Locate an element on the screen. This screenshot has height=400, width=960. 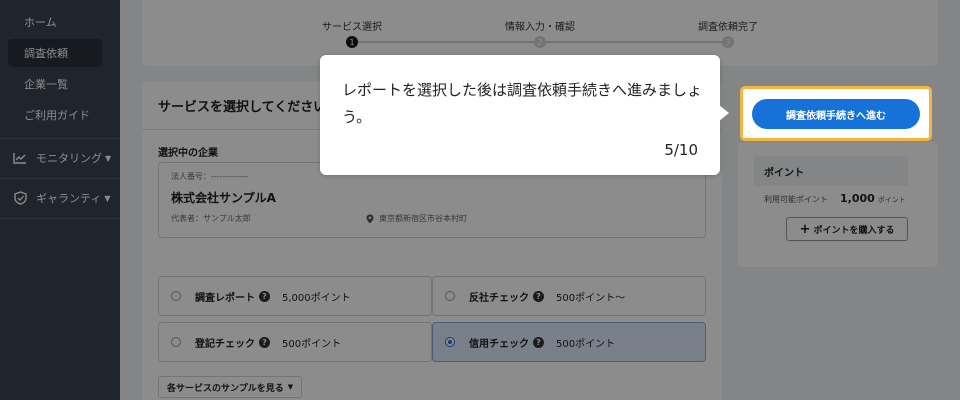
tooltip-step-counter: 5/10 is located at coordinates (681, 150).